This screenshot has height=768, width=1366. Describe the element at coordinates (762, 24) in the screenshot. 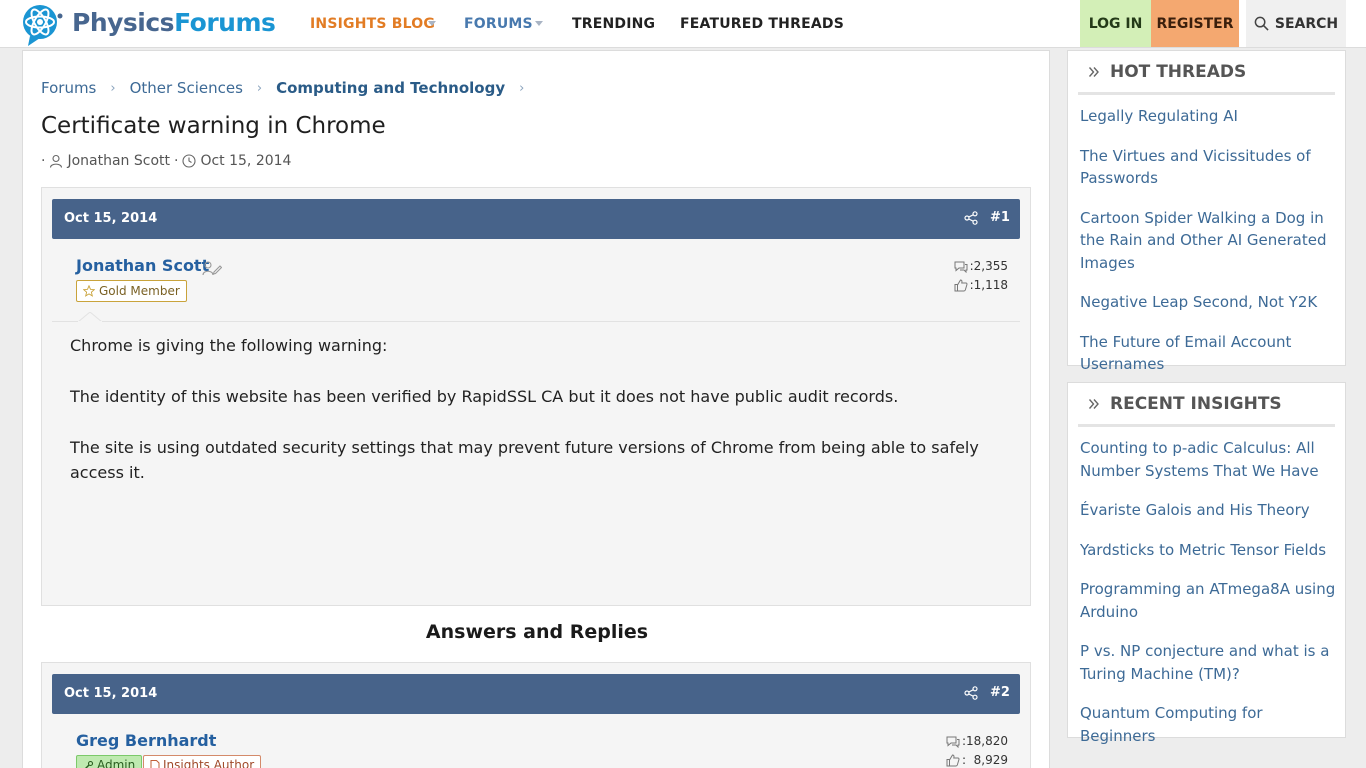

I see `nav-featured-threads: FEATURED THREADS` at that location.